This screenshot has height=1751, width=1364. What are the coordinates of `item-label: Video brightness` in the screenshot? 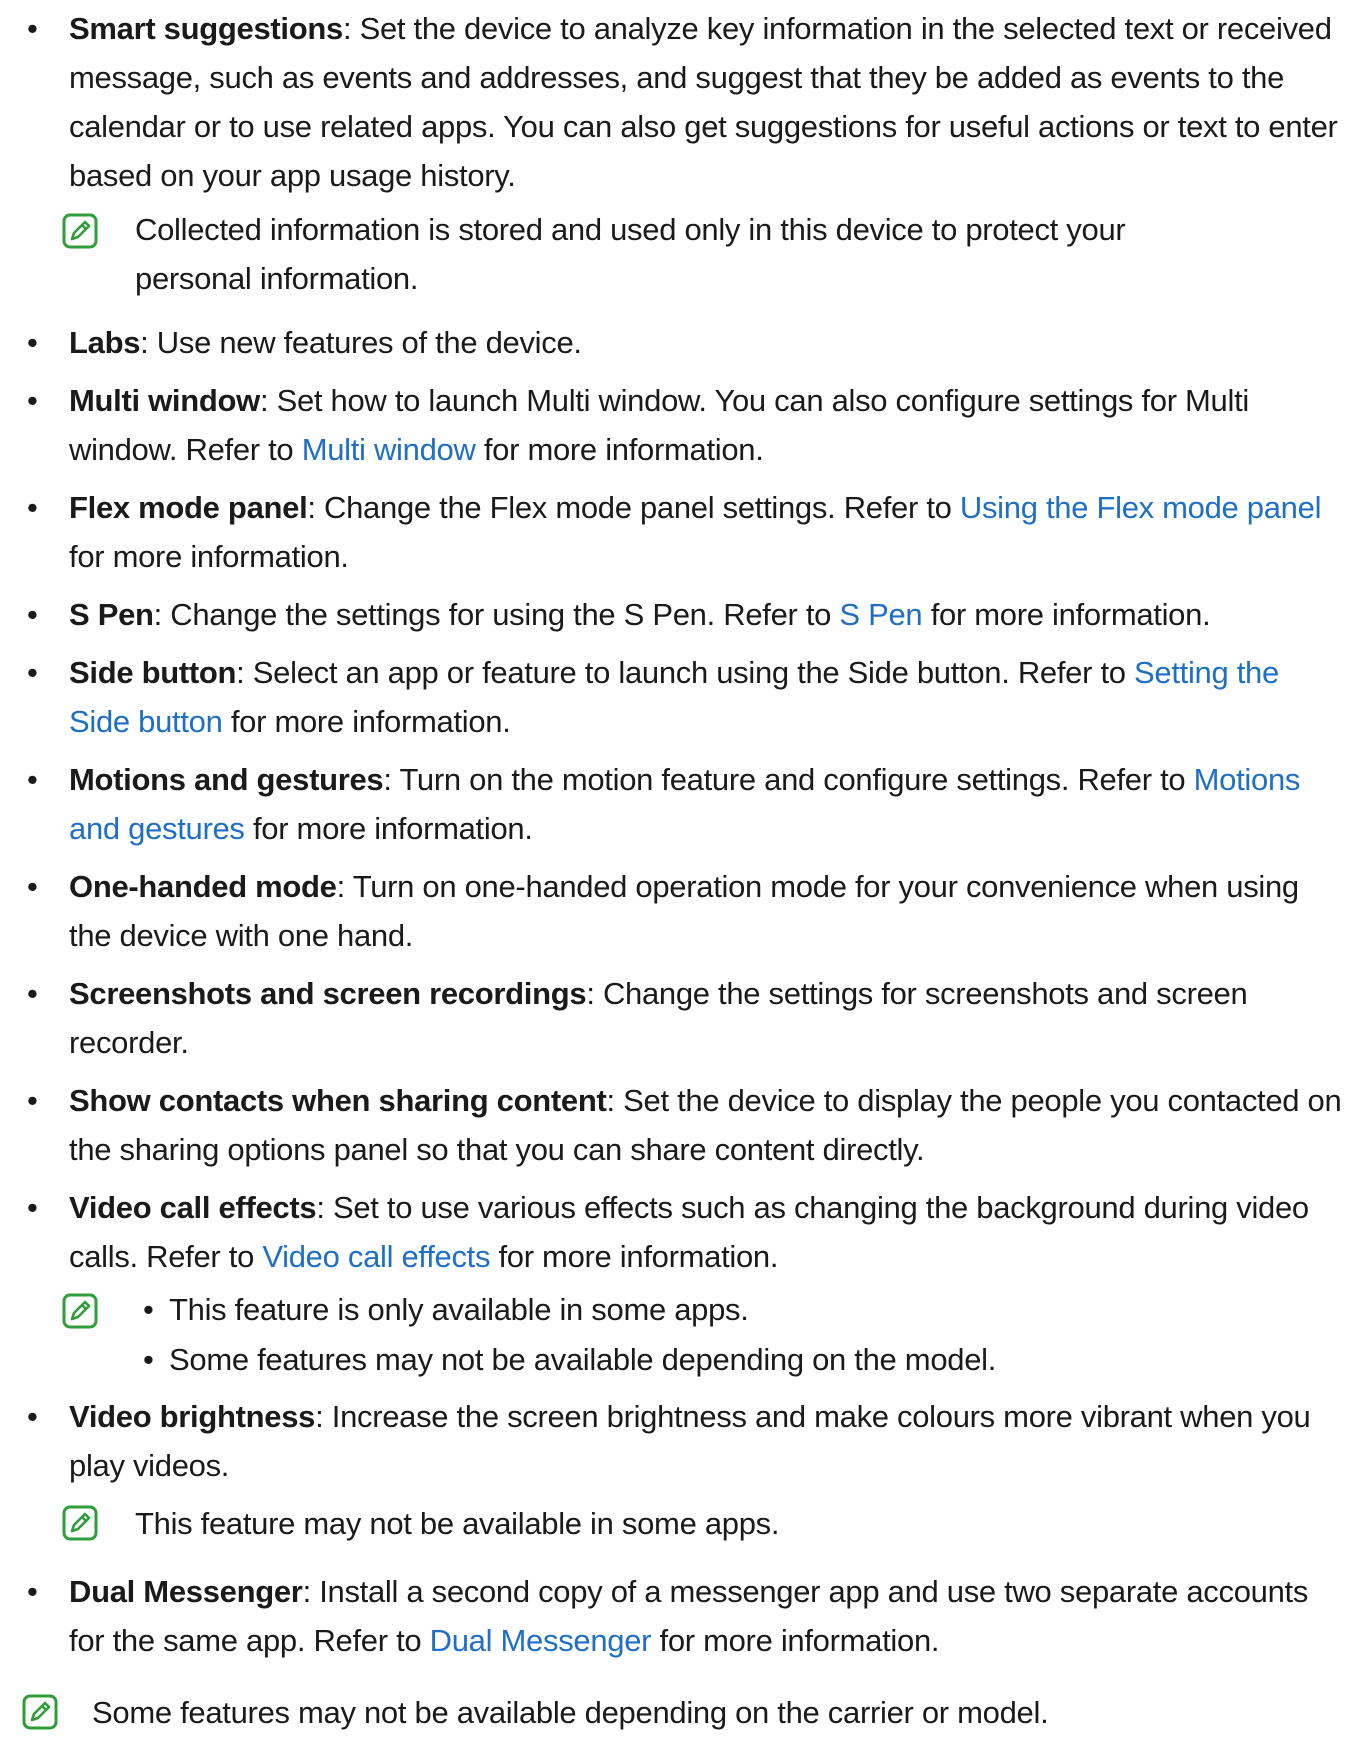 It's located at (192, 1416).